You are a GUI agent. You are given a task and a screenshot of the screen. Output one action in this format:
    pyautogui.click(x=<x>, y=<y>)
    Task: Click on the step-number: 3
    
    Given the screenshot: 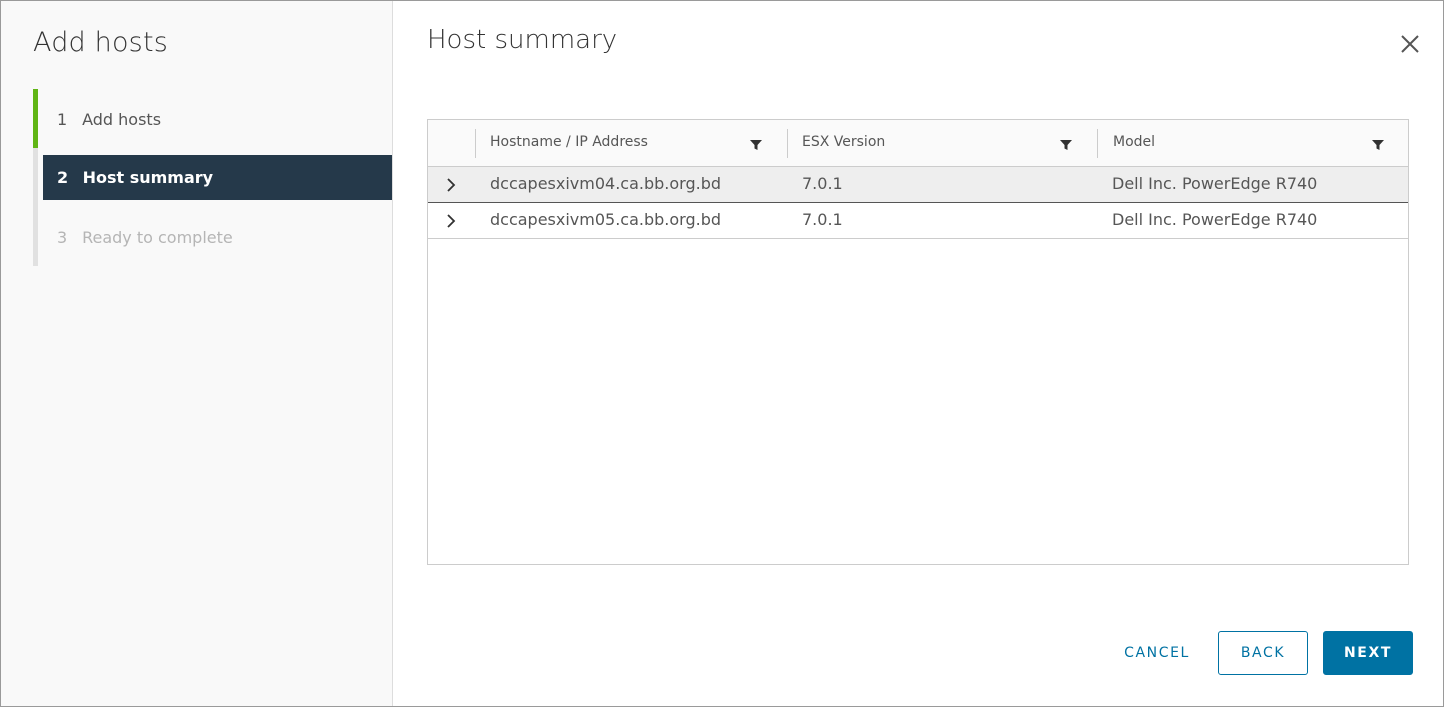 What is the action you would take?
    pyautogui.click(x=62, y=237)
    